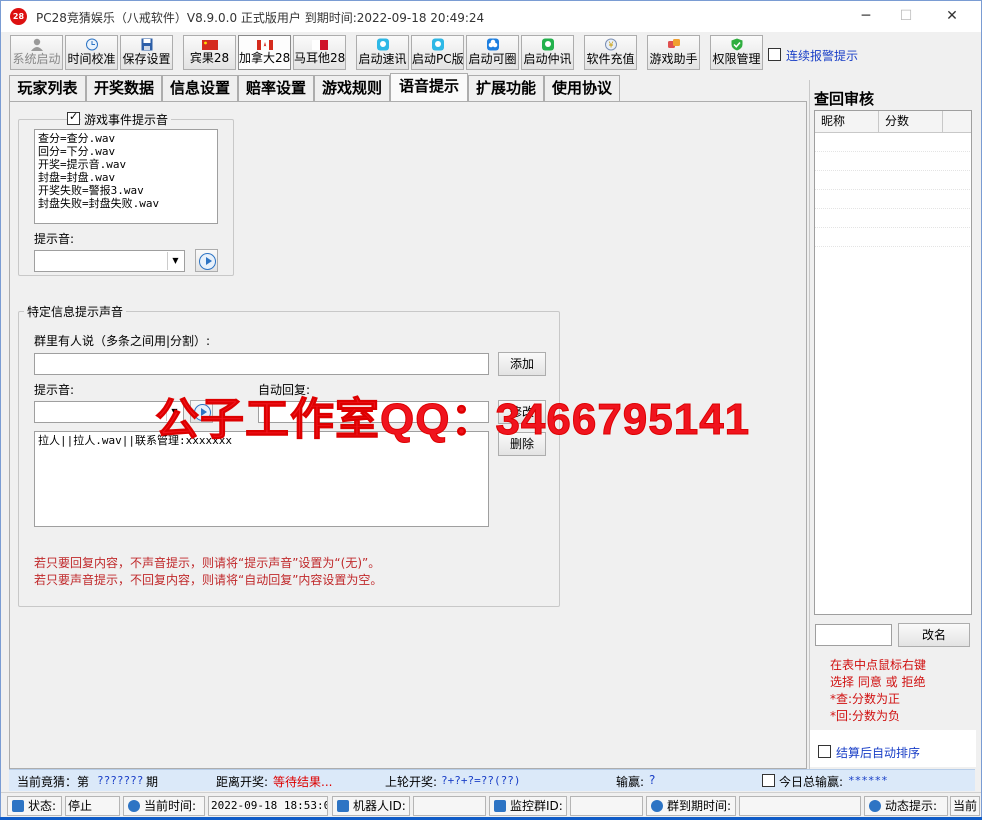 The height and width of the screenshot is (820, 982). Describe the element at coordinates (265, 58) in the screenshot. I see `canada28-label: 加拿大28` at that location.